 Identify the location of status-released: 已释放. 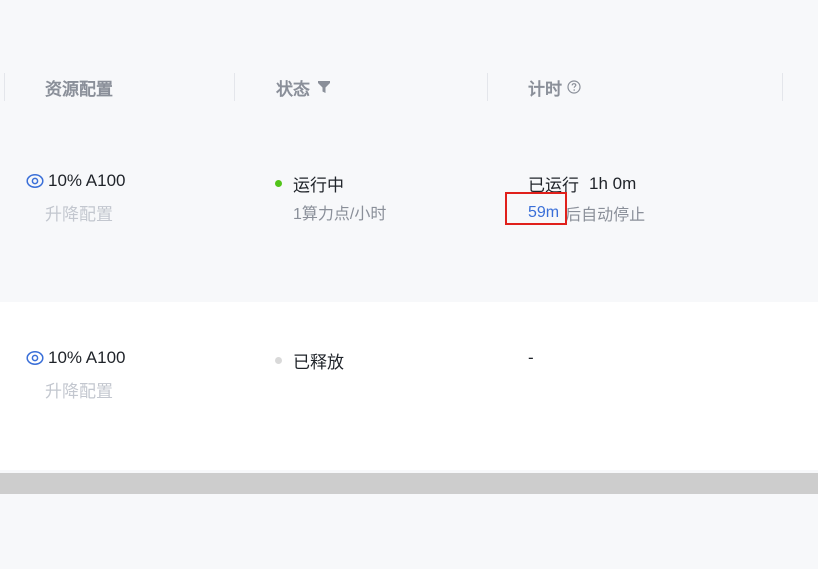
(309, 360).